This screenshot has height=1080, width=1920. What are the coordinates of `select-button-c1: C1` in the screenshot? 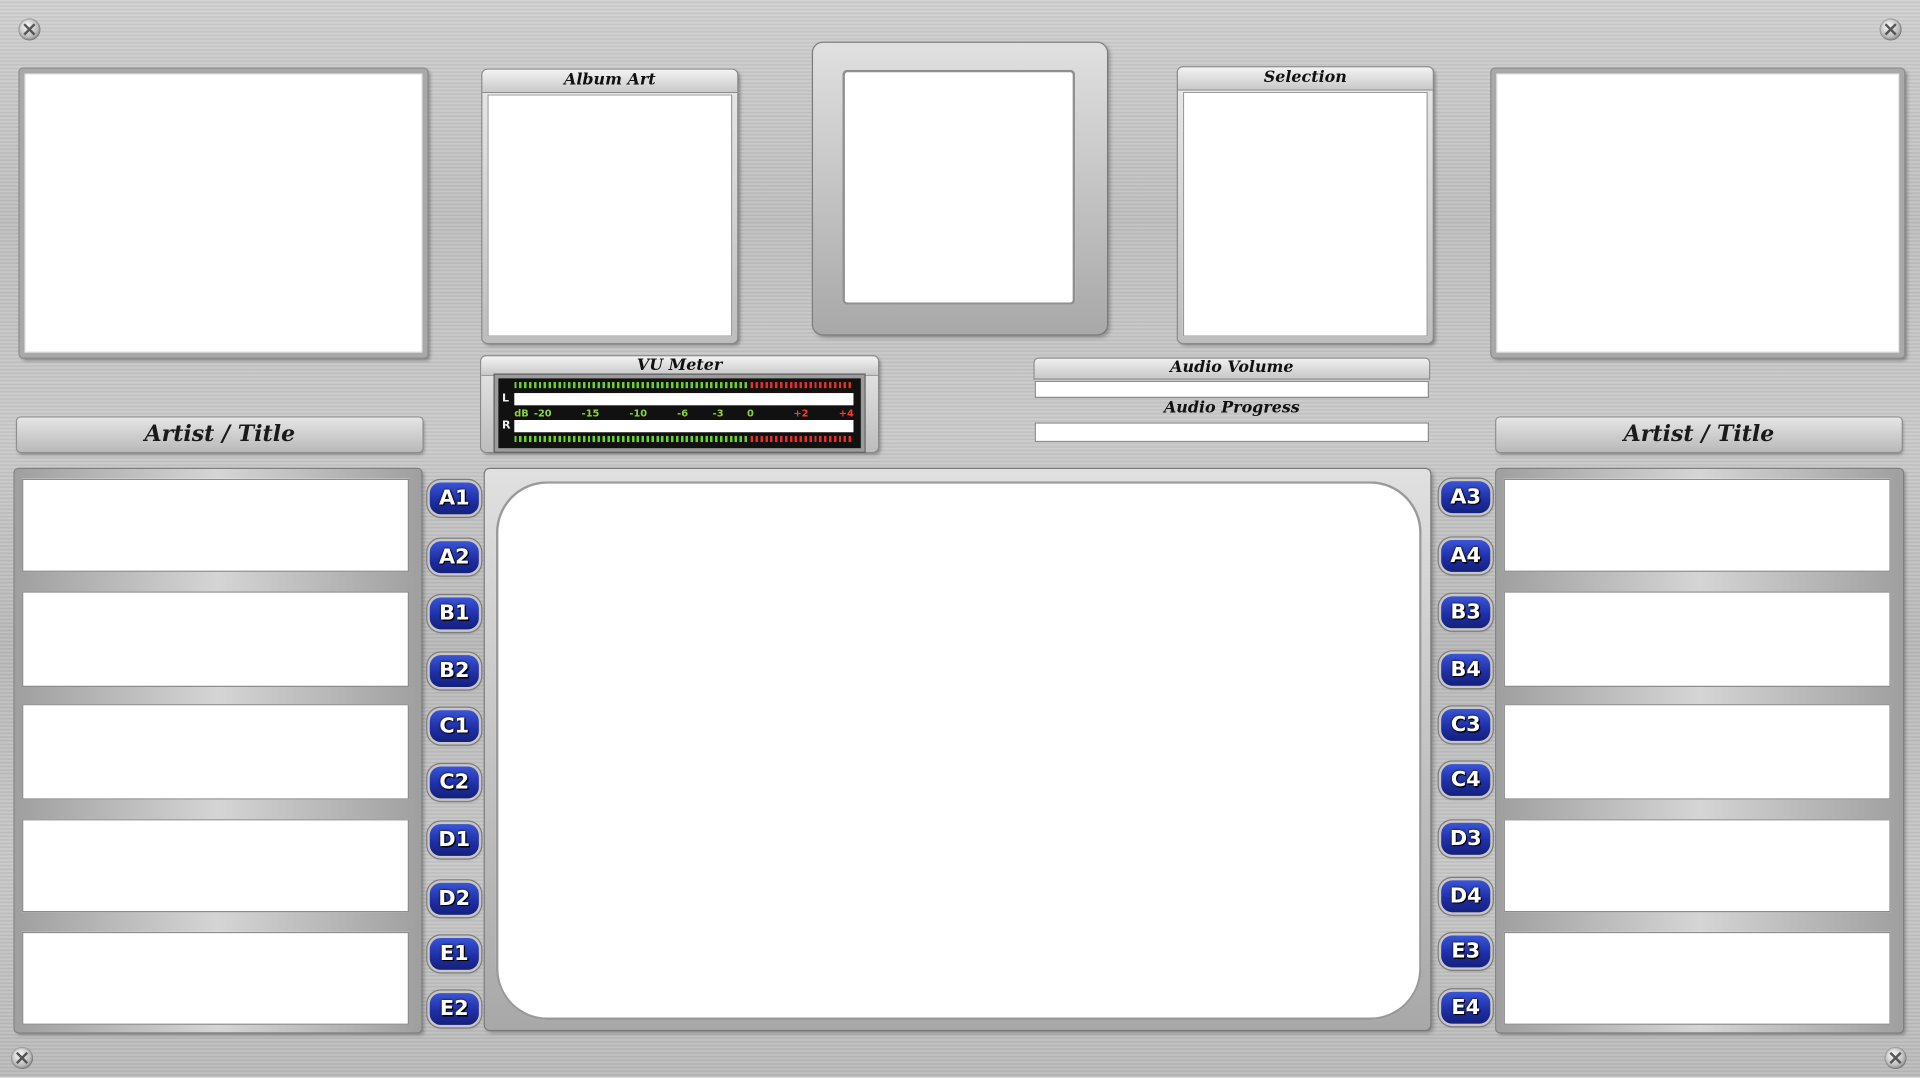 It's located at (454, 726).